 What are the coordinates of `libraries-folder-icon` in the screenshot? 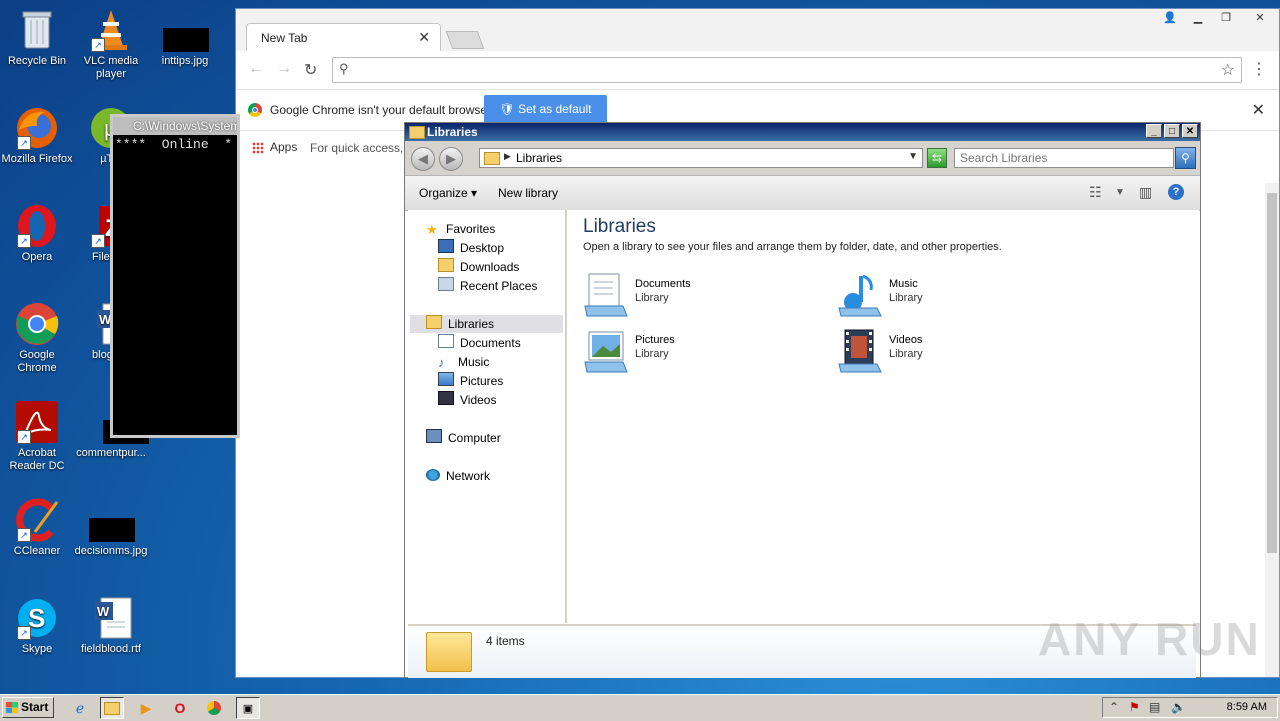 It's located at (449, 652).